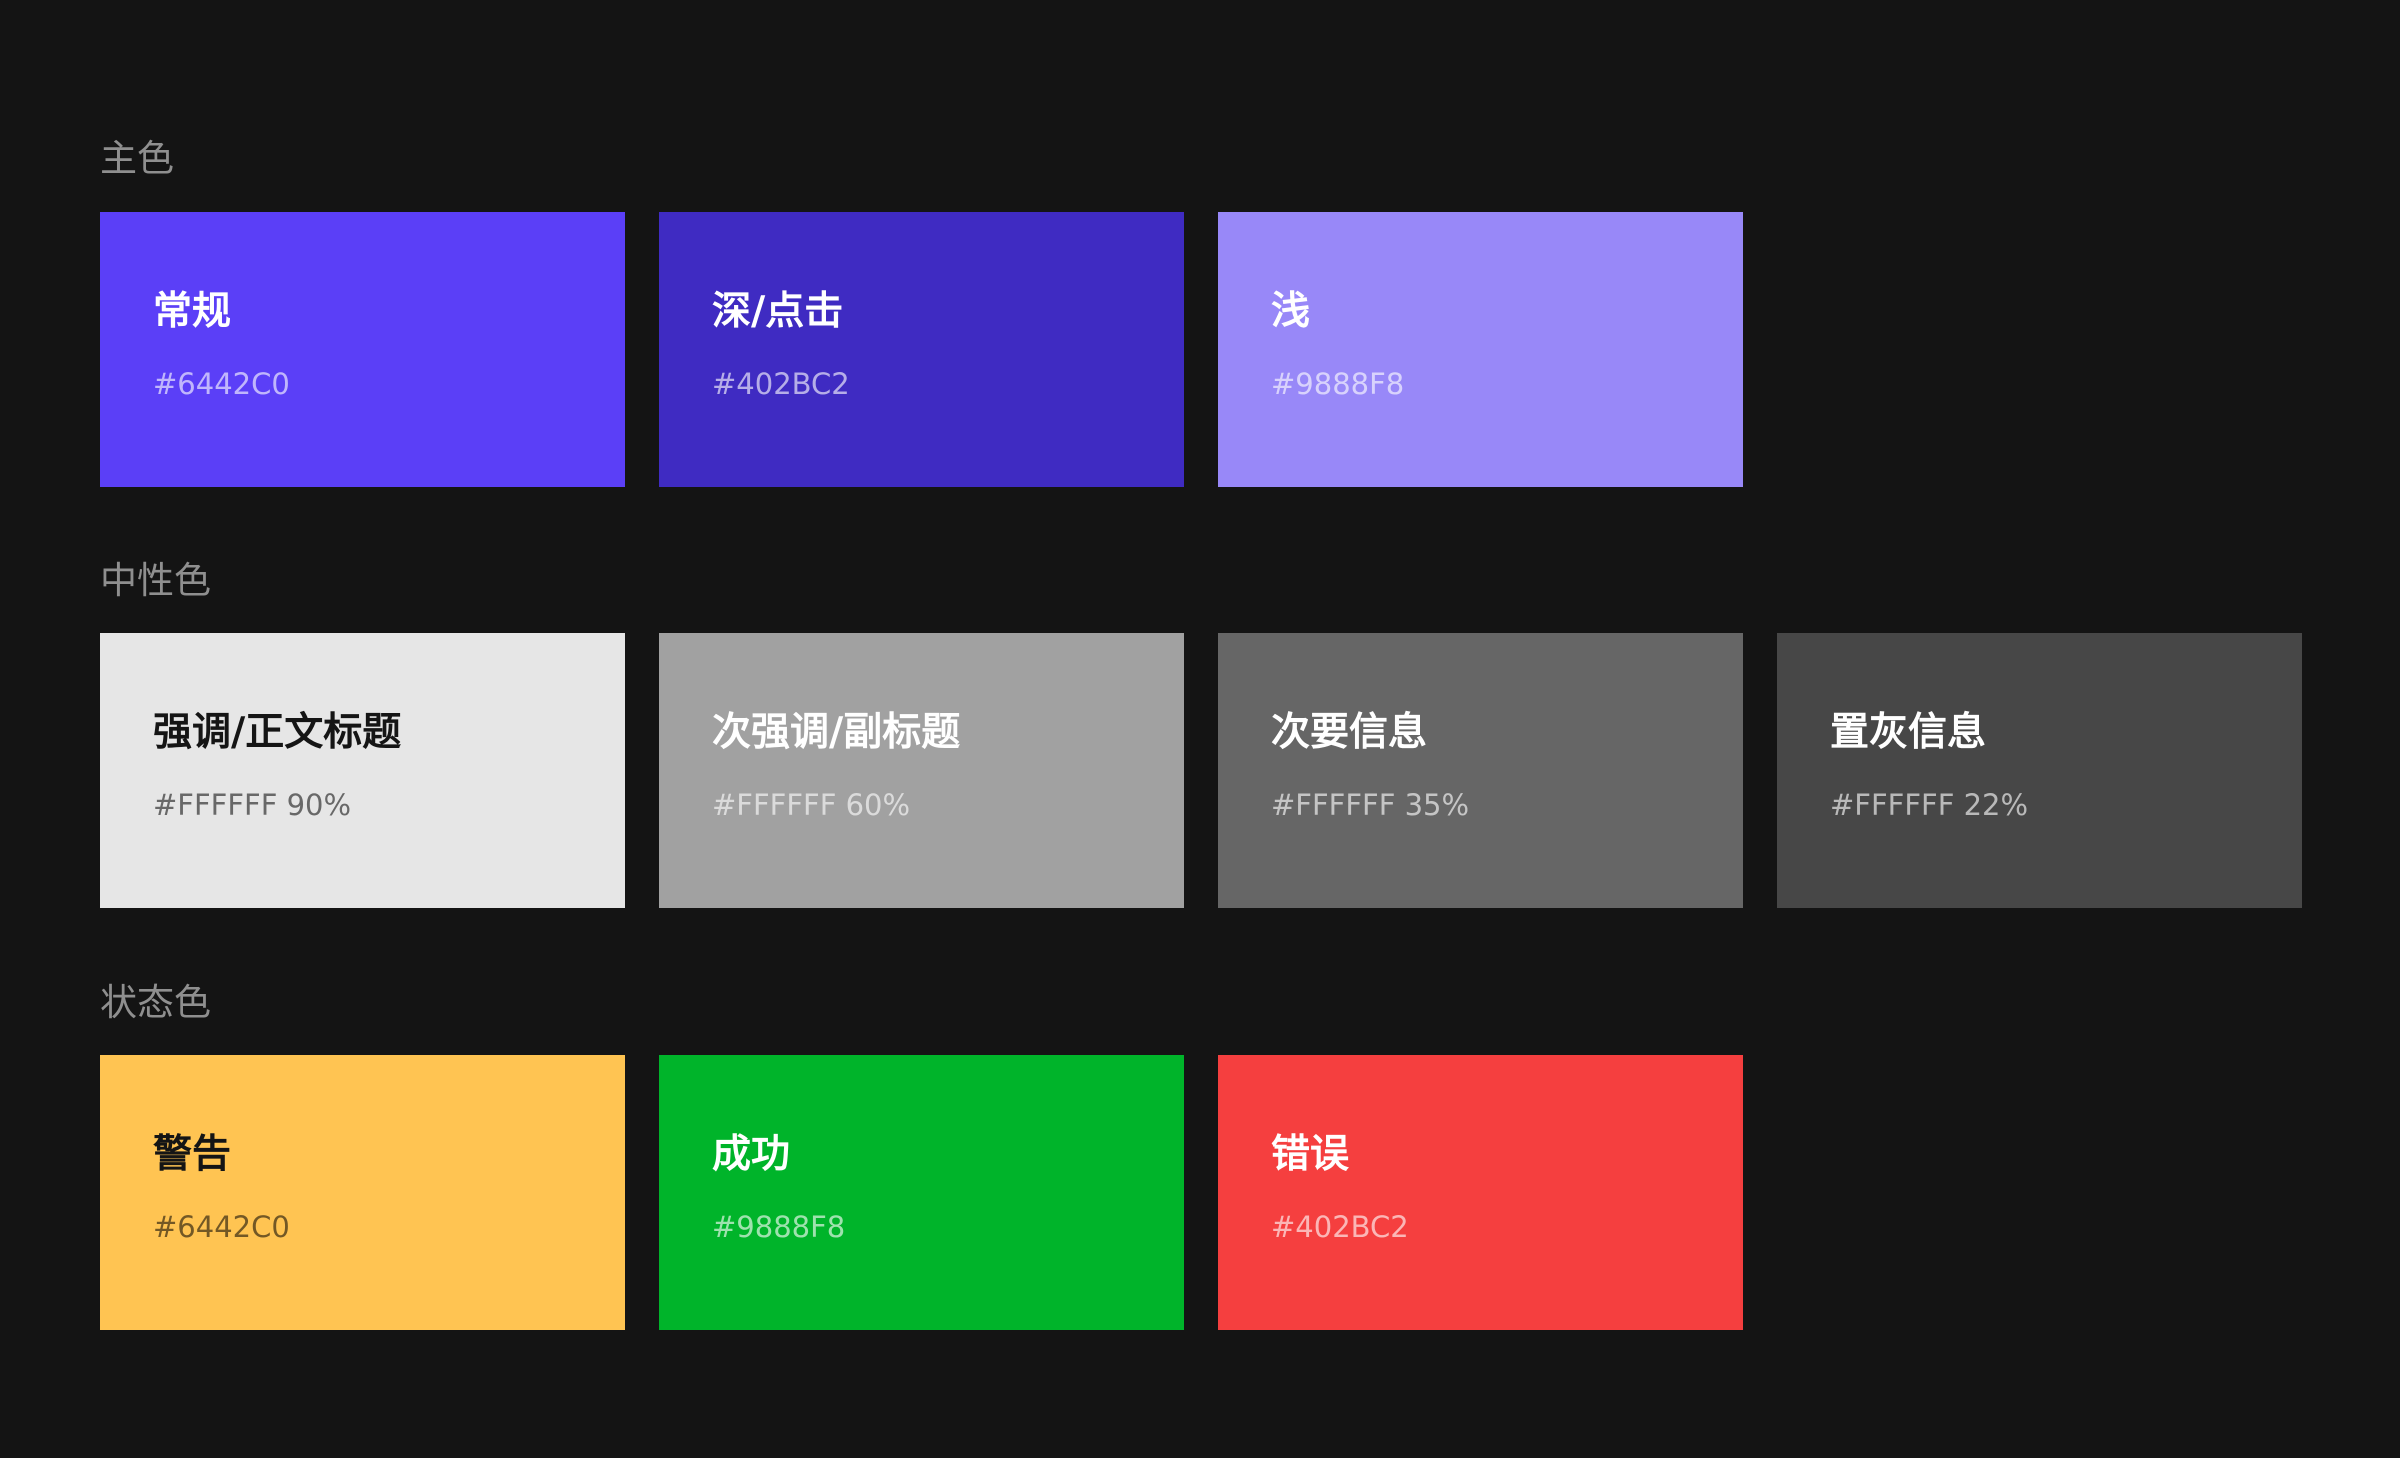 The image size is (2400, 1458). I want to click on swatch-code: #FFFFFF 22%, so click(1929, 805).